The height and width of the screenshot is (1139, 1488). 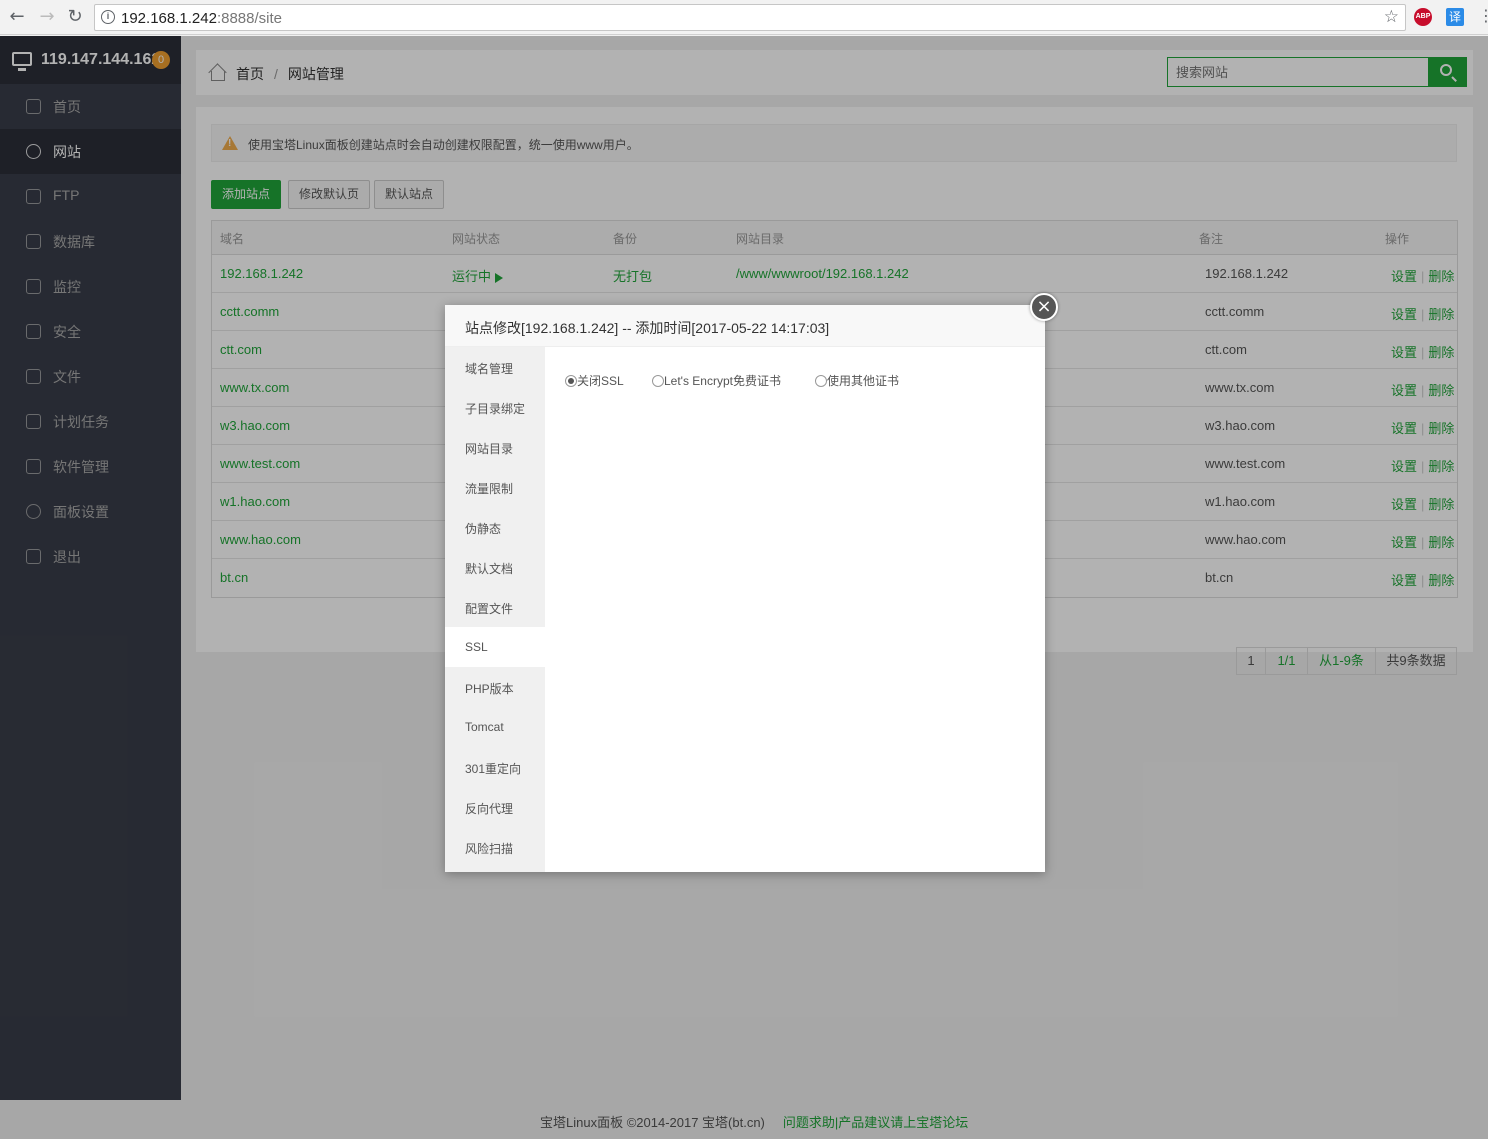 I want to click on modal-tab-label: 301重定向, so click(x=493, y=769).